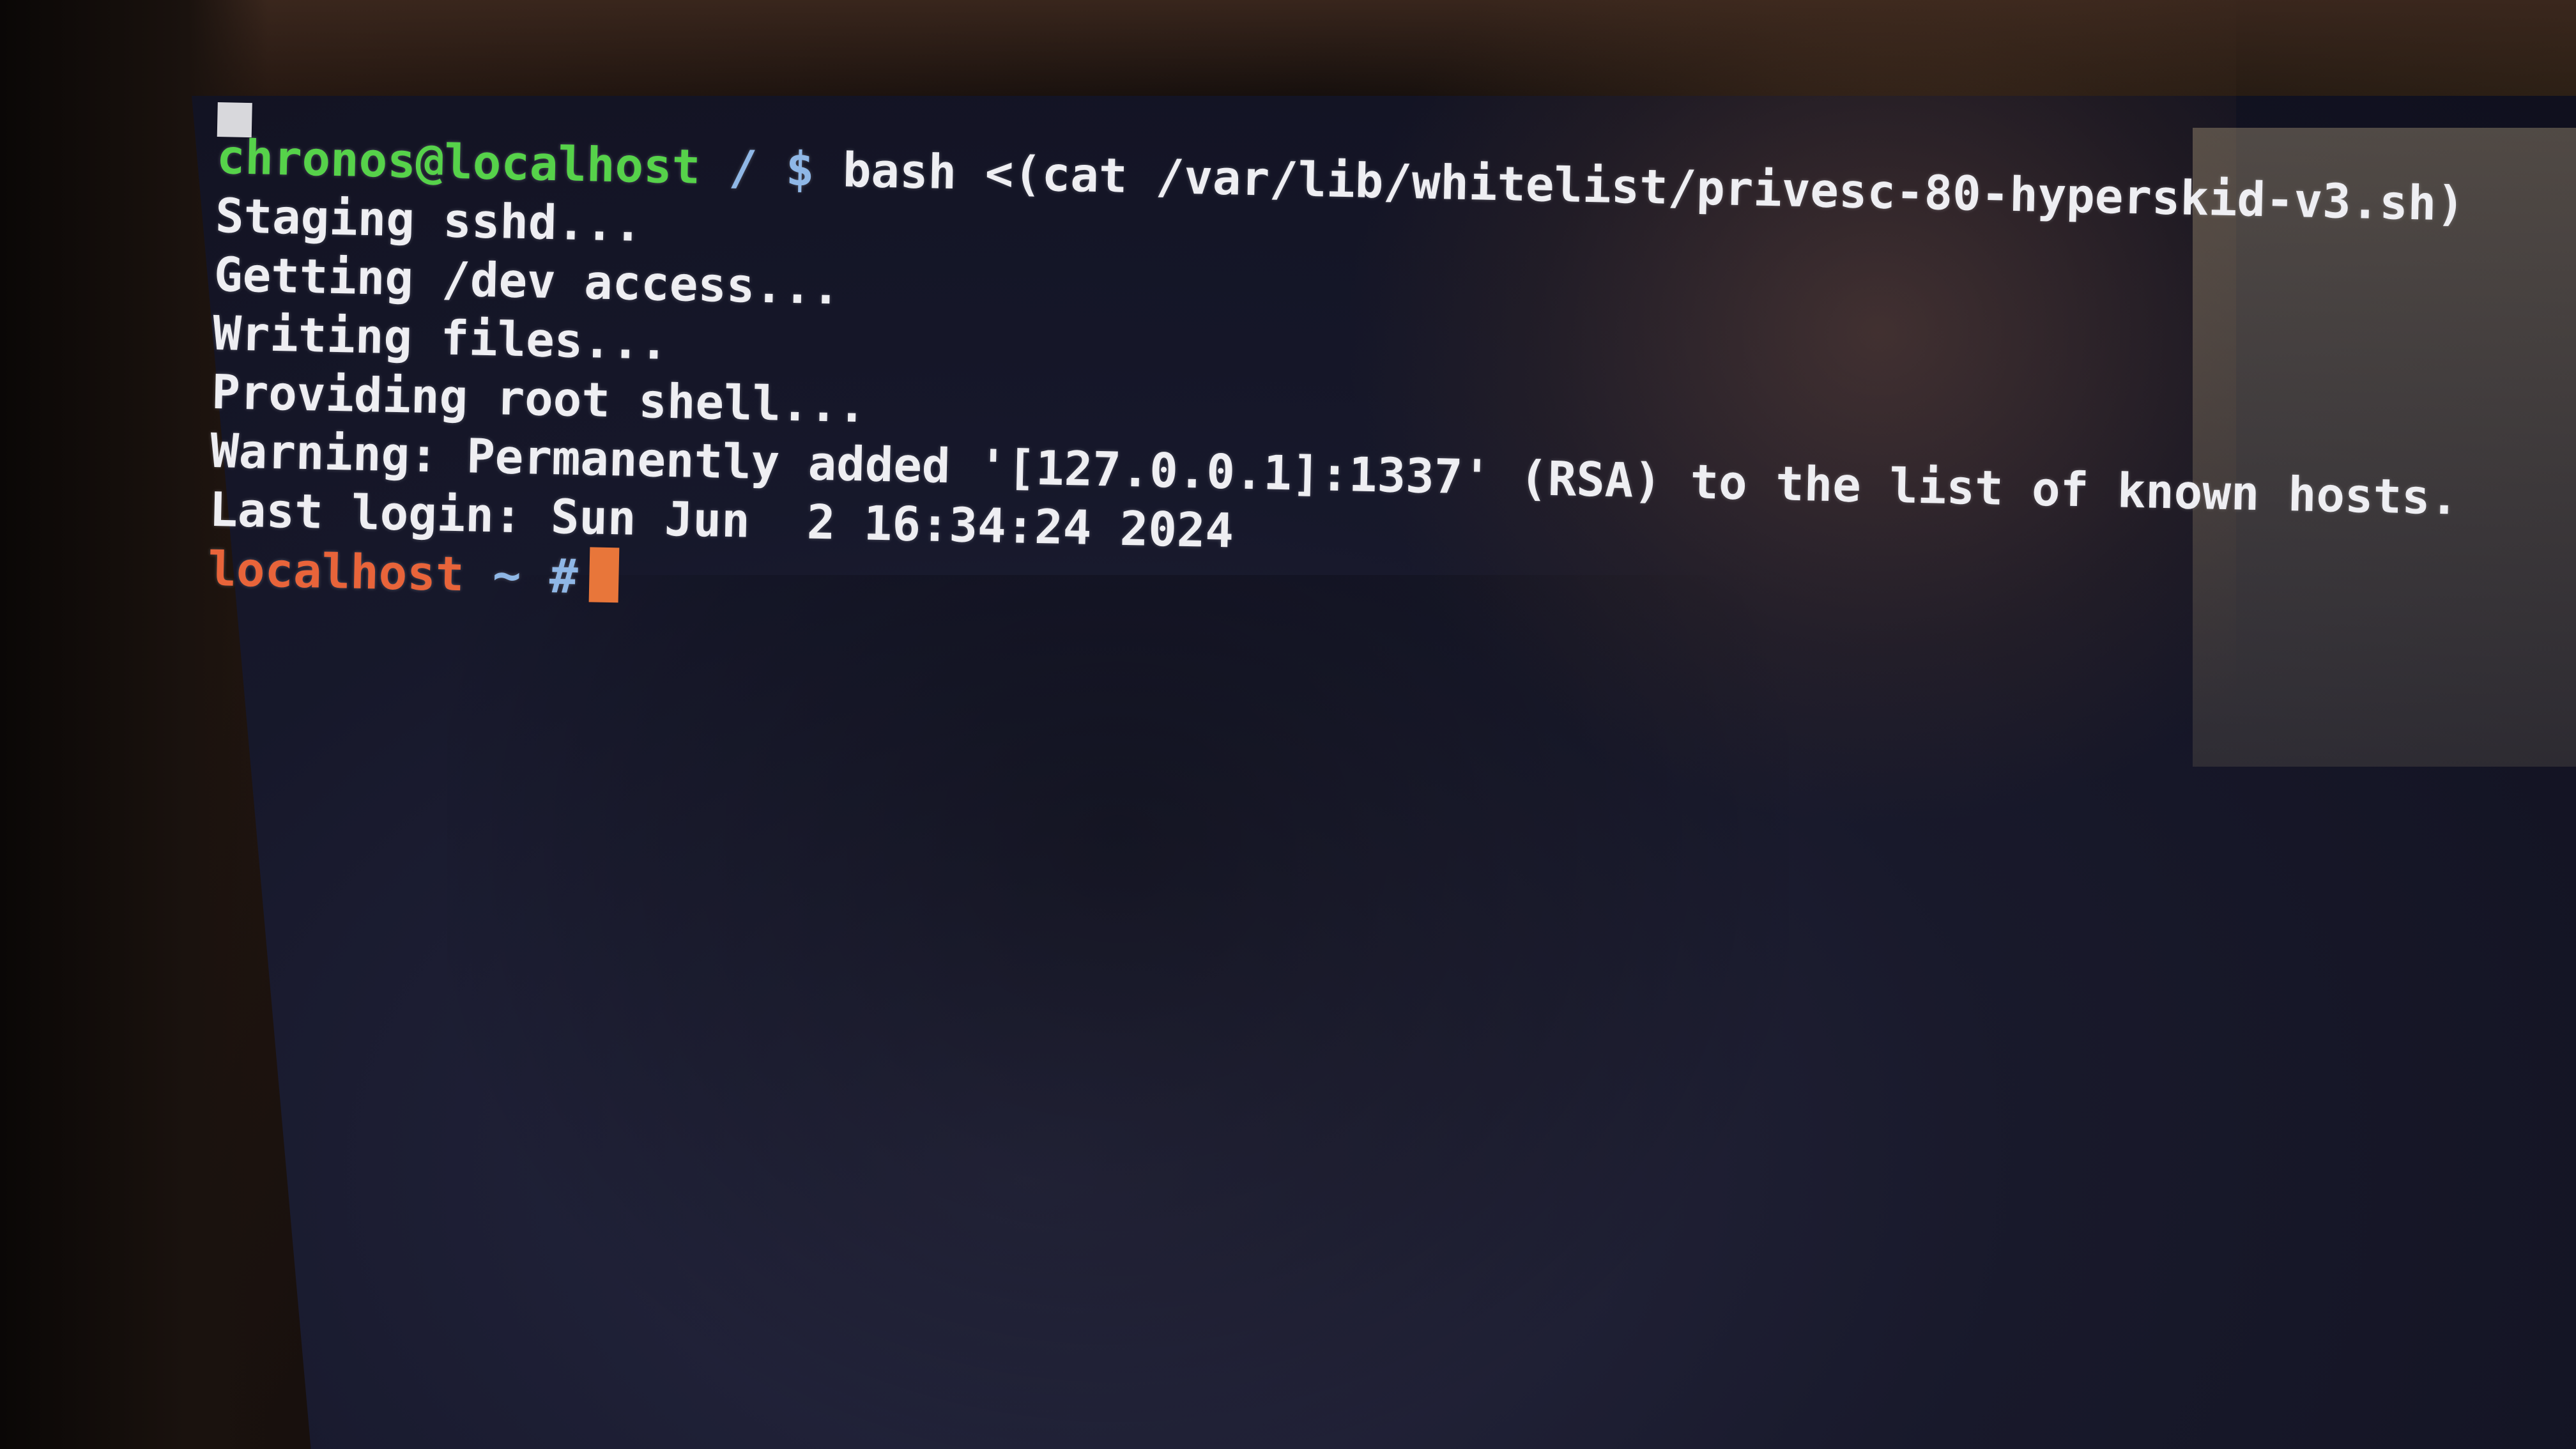 The width and height of the screenshot is (2576, 1449). Describe the element at coordinates (743, 168) in the screenshot. I see `prompt-path: /` at that location.